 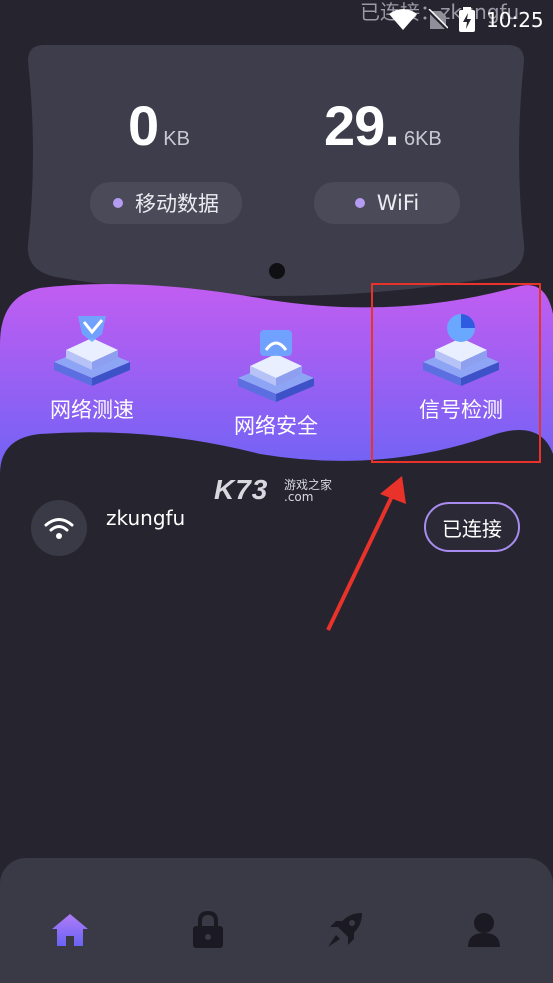 I want to click on user-icon, so click(x=484, y=930).